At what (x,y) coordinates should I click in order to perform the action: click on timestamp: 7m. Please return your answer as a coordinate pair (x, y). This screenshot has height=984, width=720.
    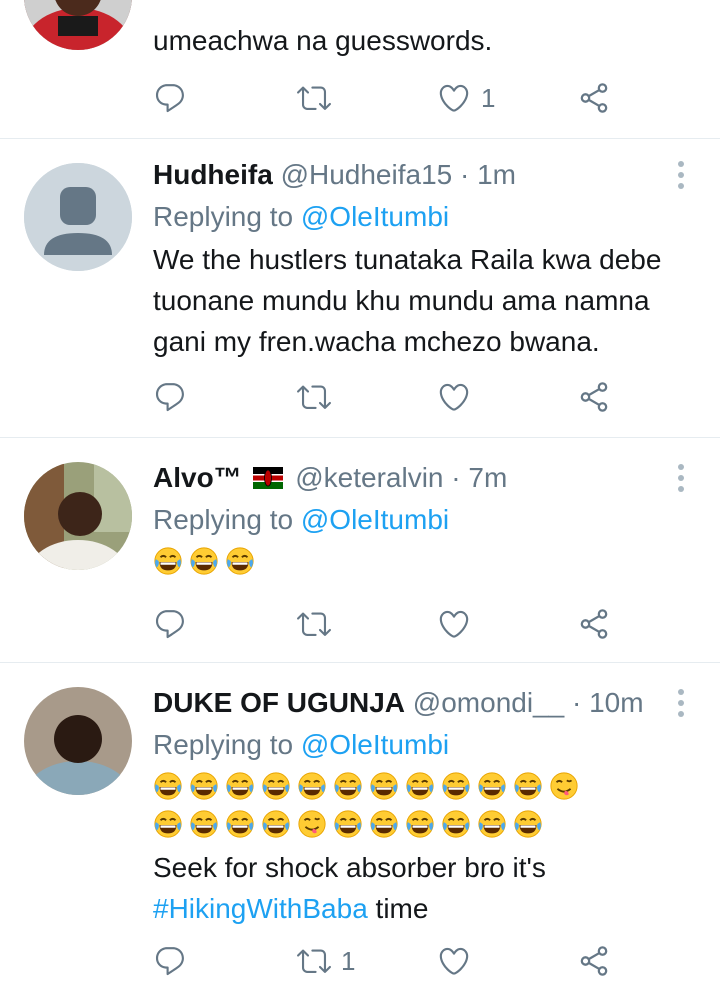
    Looking at the image, I should click on (487, 477).